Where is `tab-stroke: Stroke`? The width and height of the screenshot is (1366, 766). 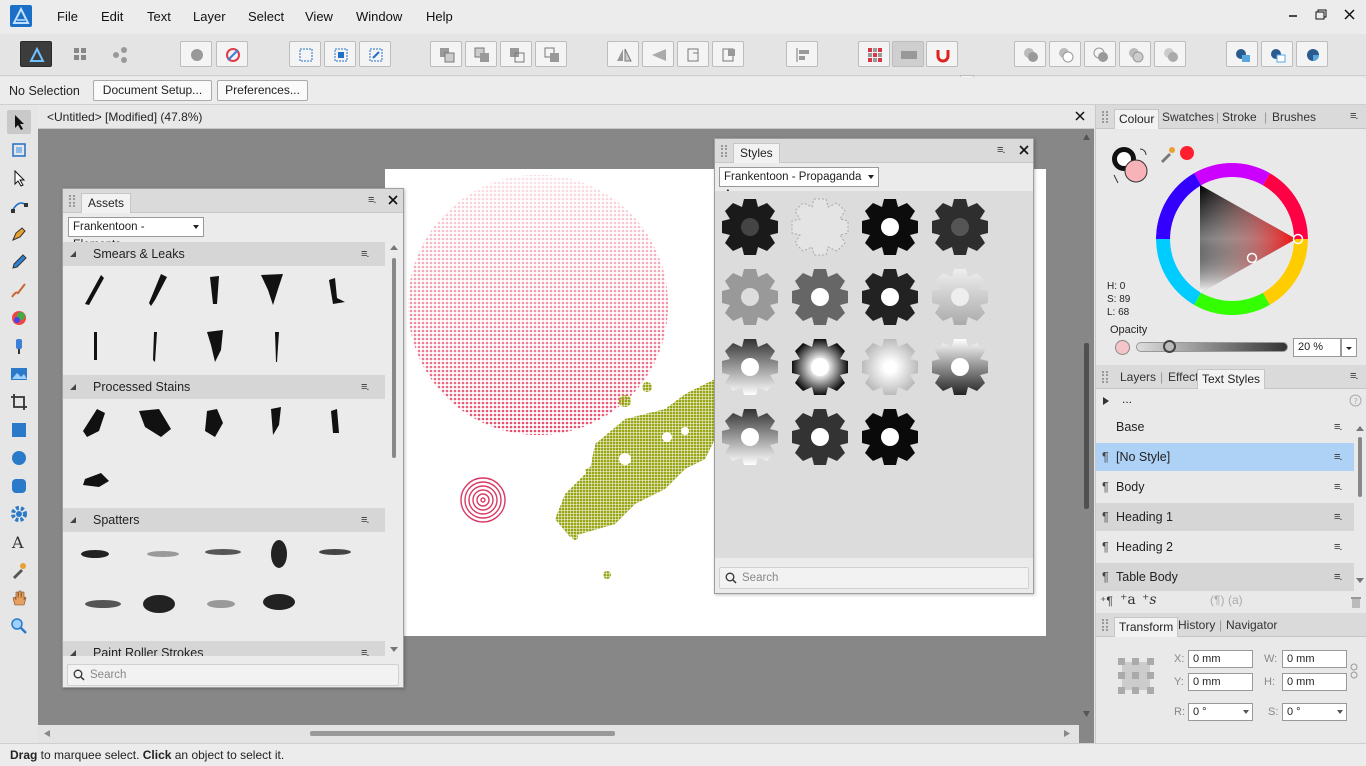 tab-stroke: Stroke is located at coordinates (1239, 117).